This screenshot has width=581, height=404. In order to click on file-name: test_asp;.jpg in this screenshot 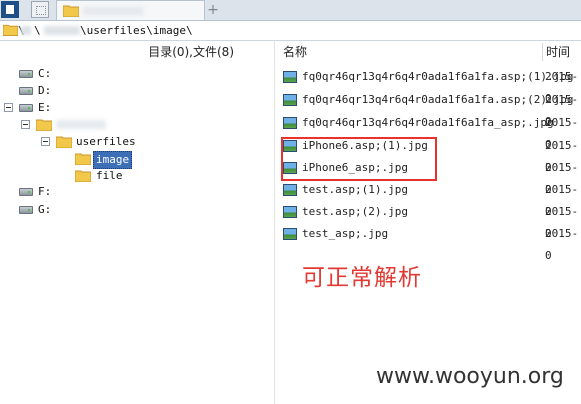, I will do `click(345, 233)`.